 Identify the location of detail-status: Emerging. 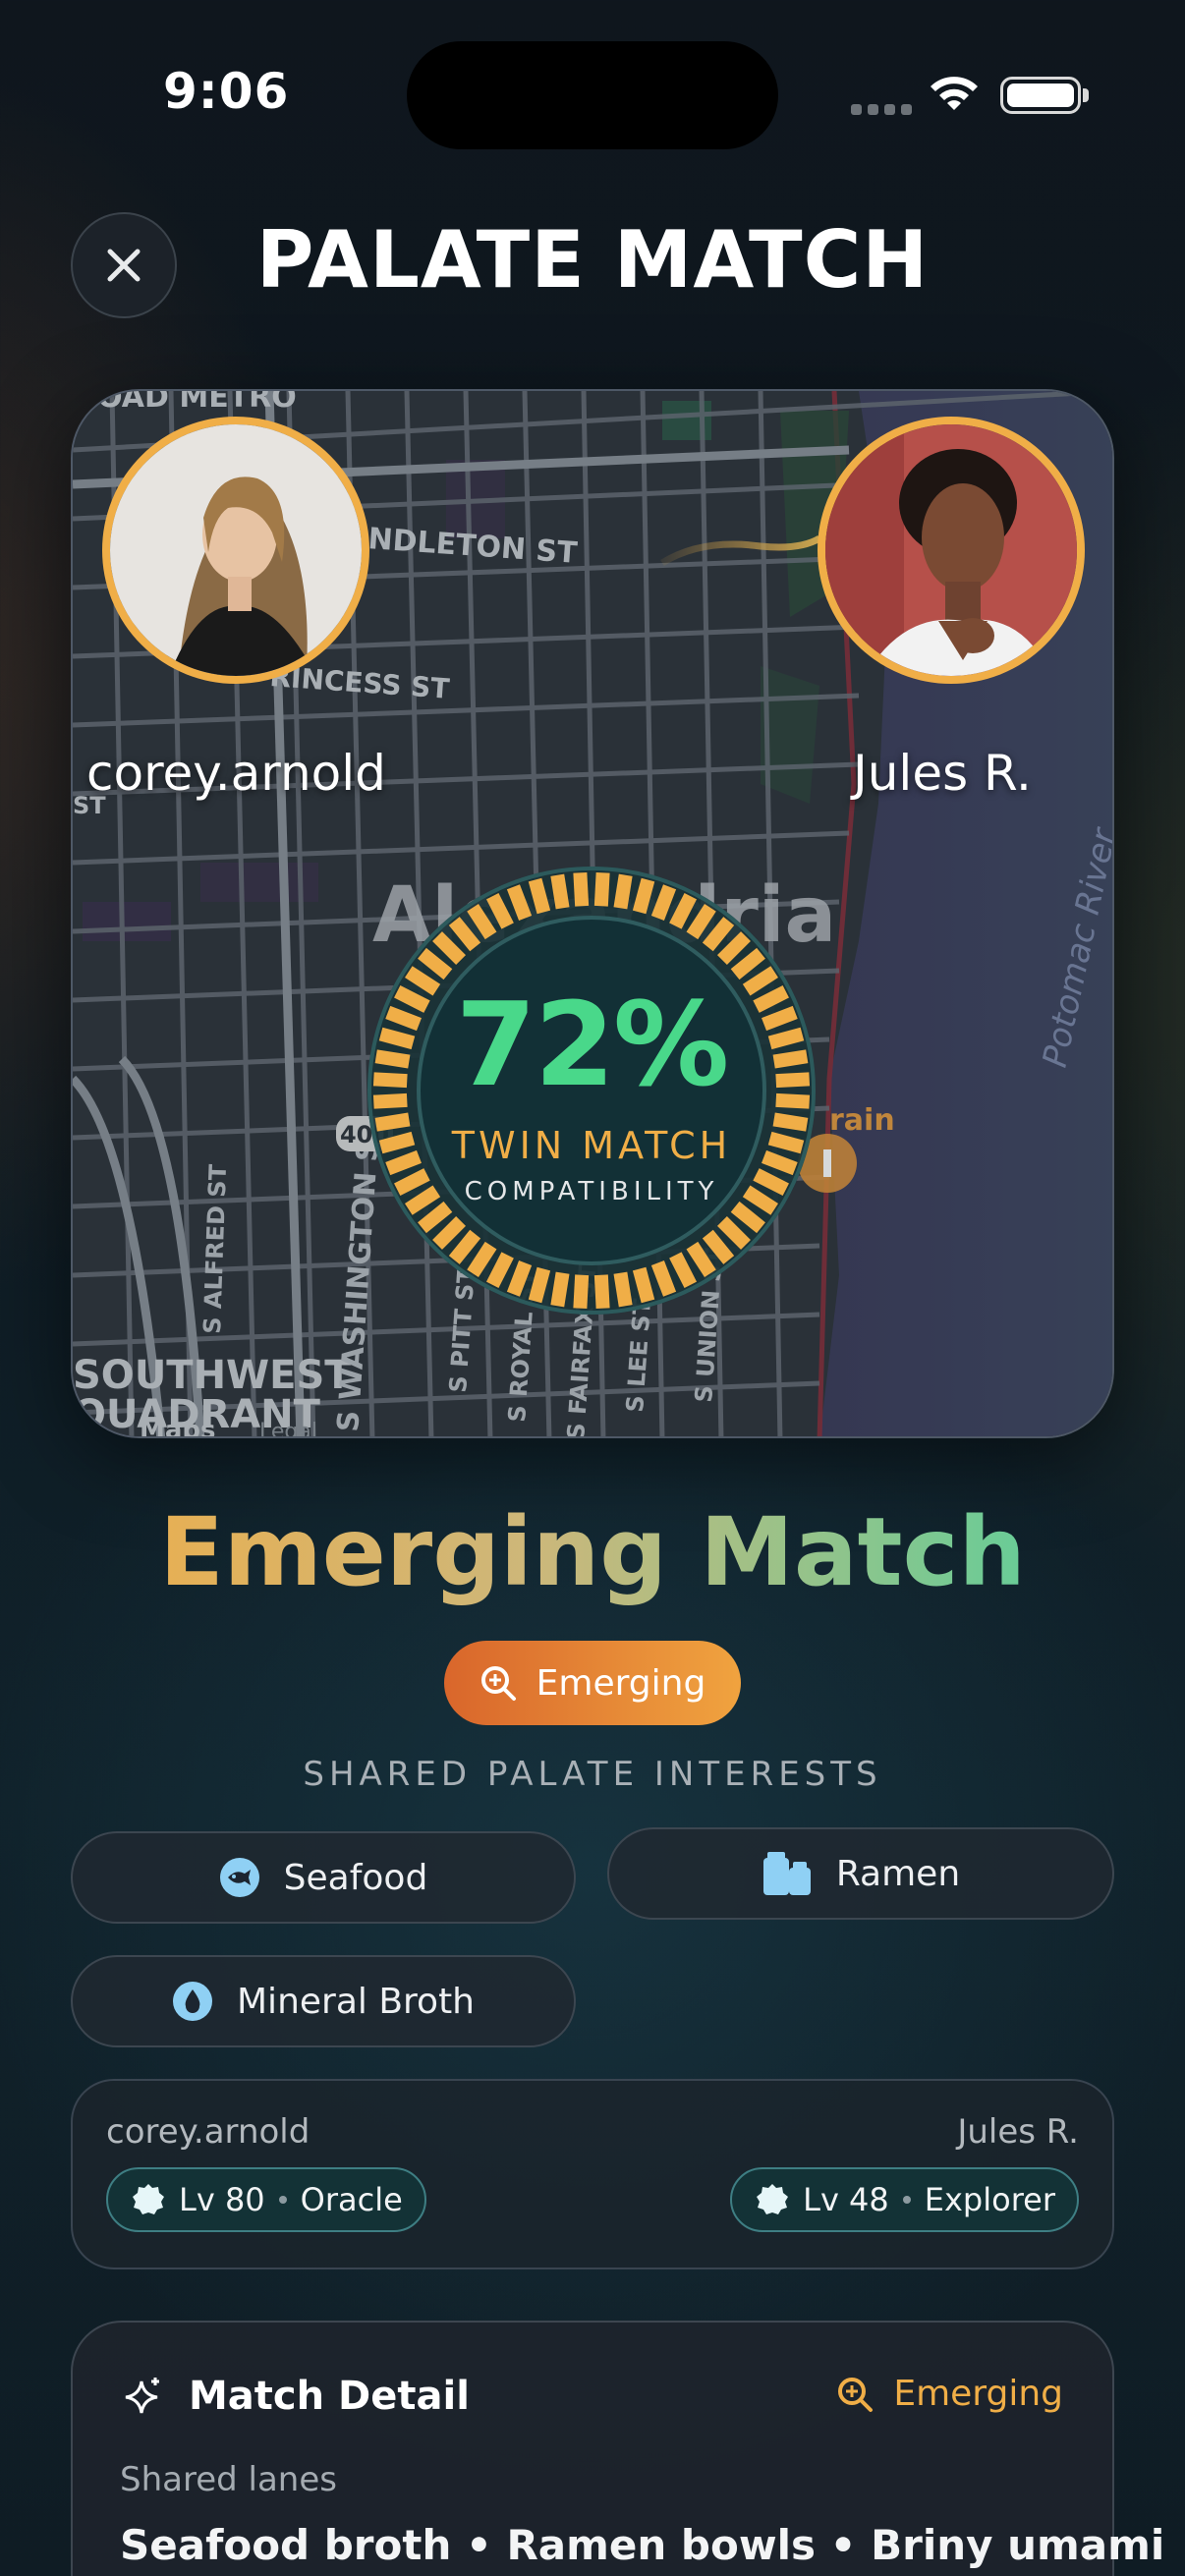
(950, 2394).